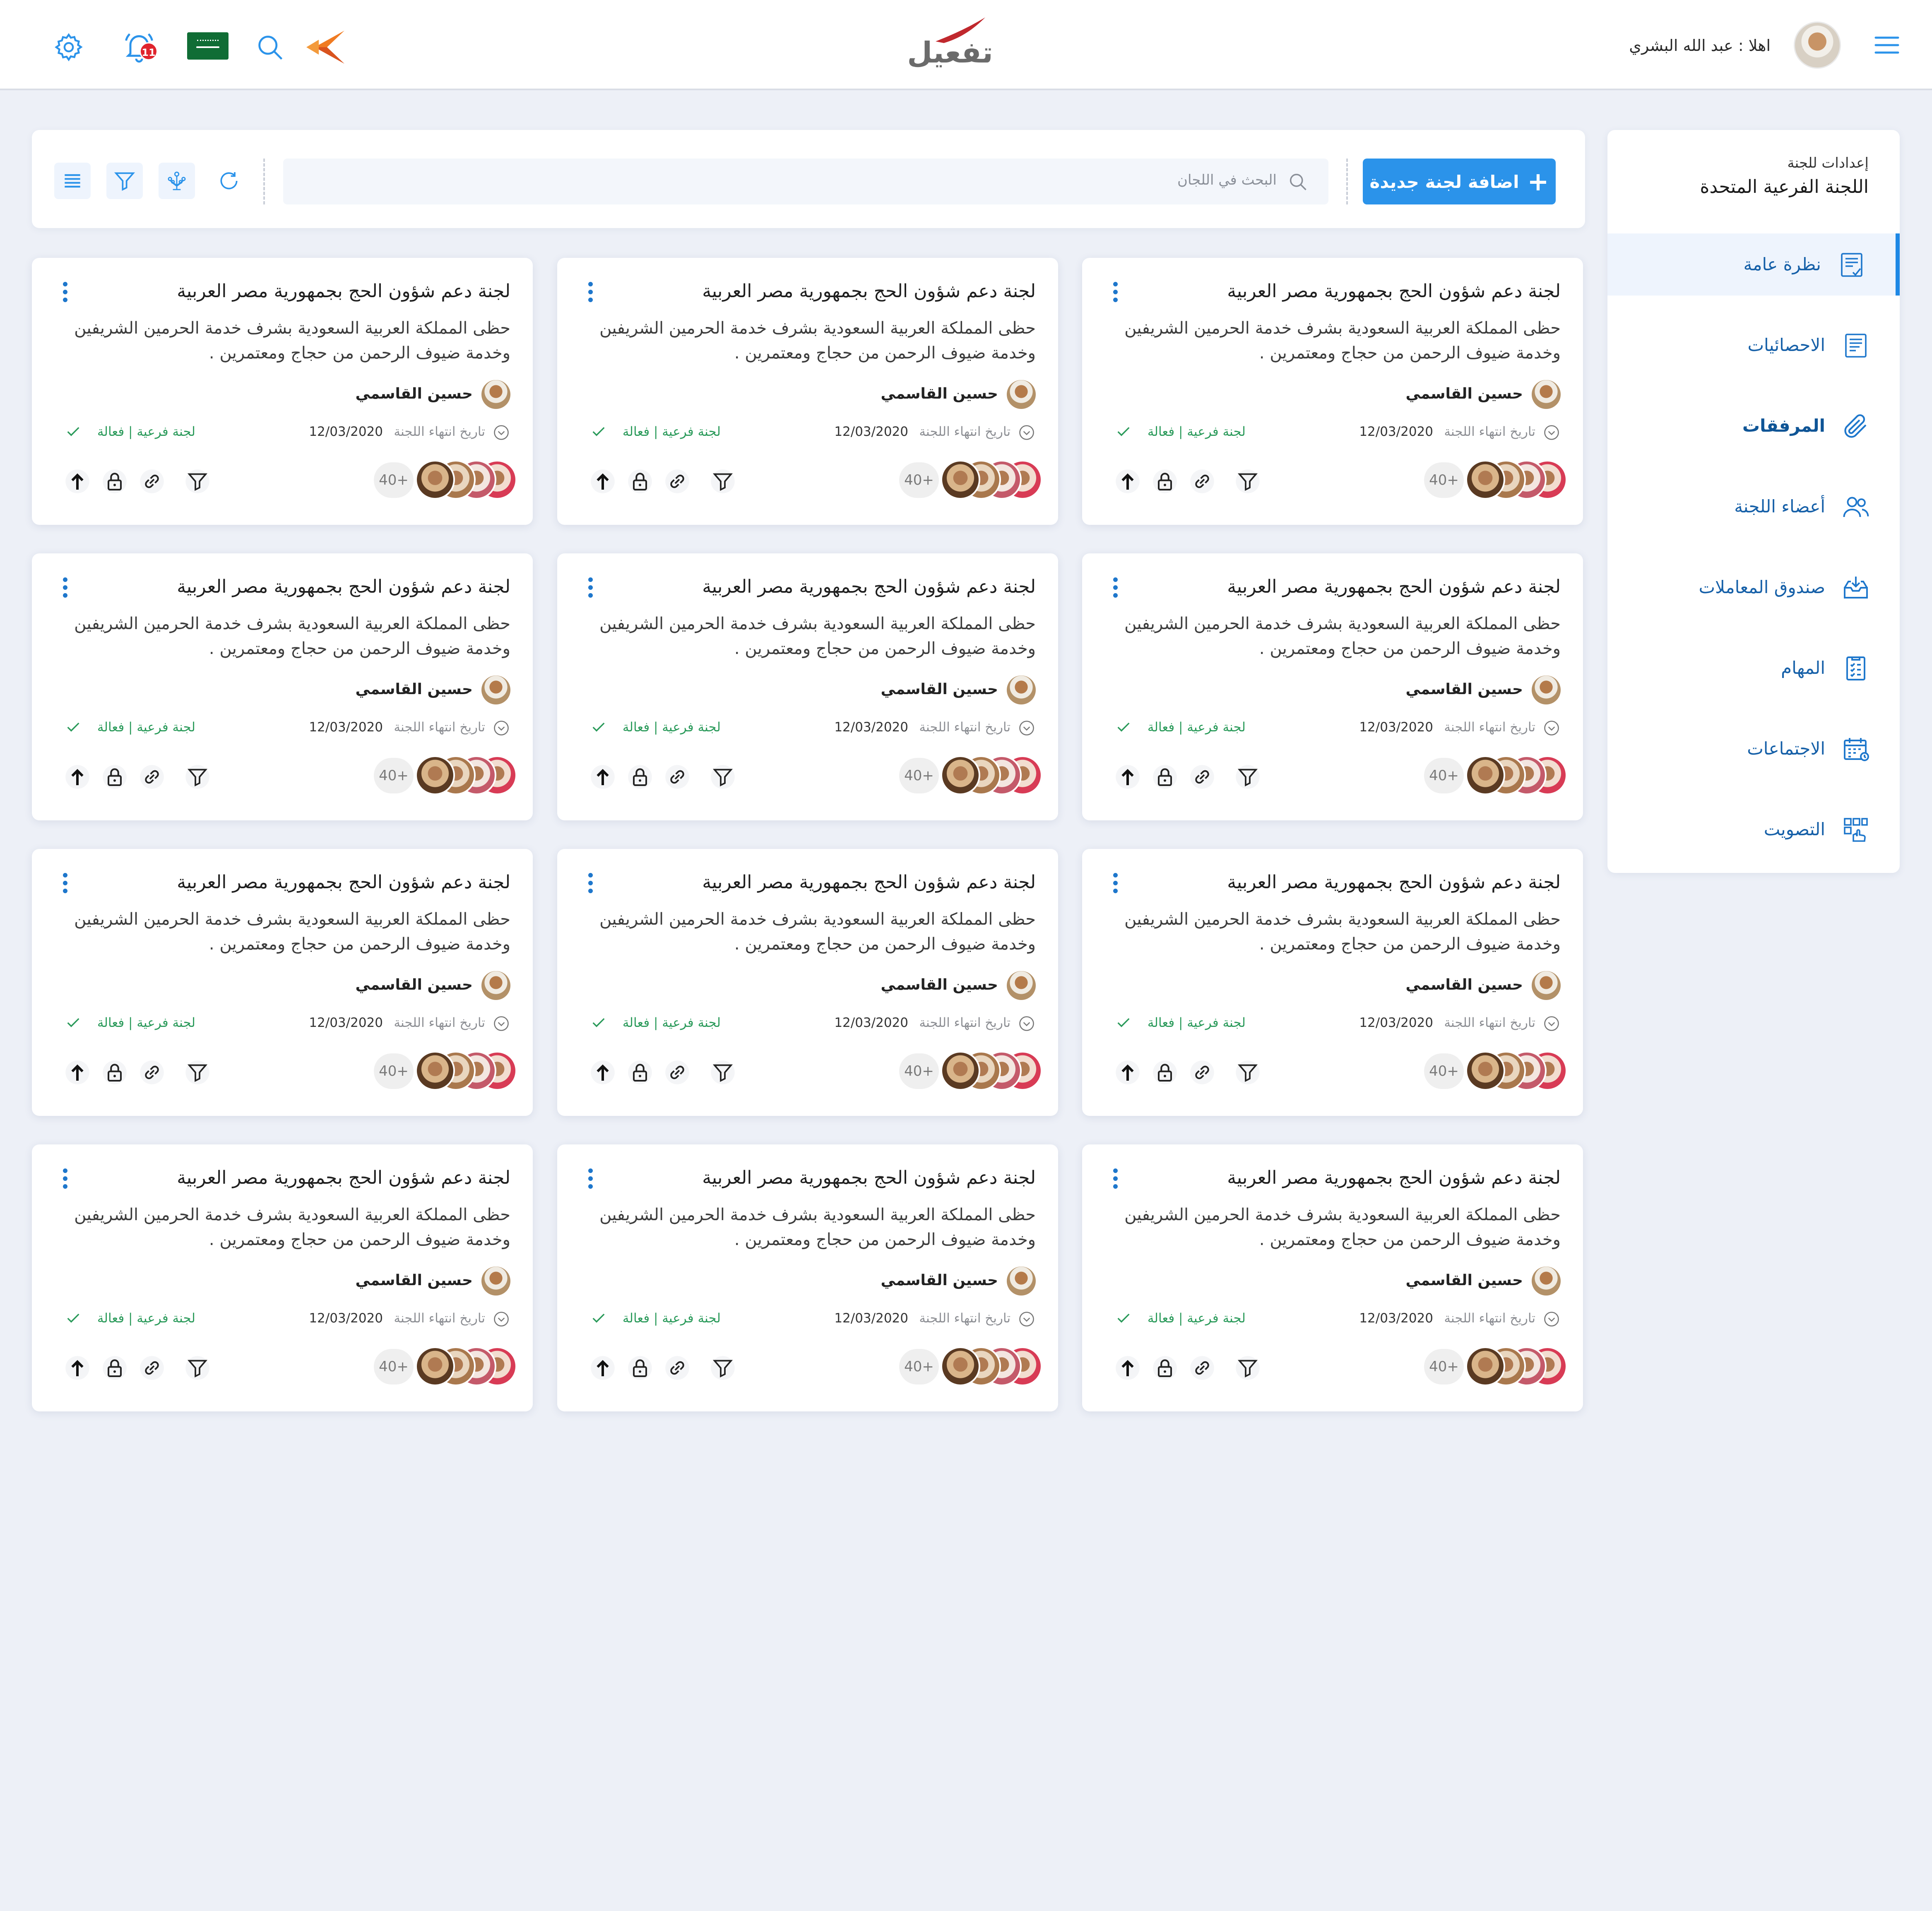  I want to click on header-search-icon, so click(270, 47).